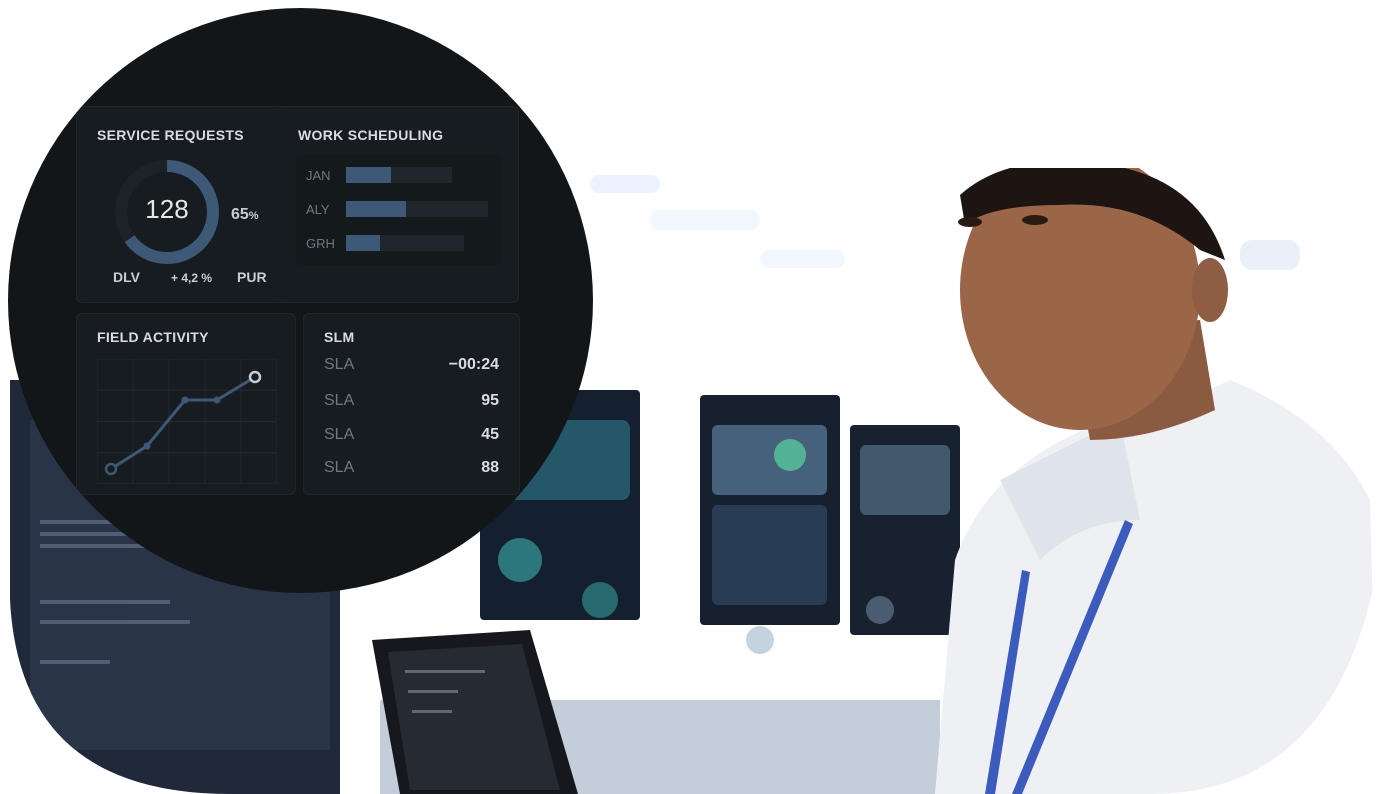  Describe the element at coordinates (318, 175) in the screenshot. I see `schedule-row-label: JAN` at that location.